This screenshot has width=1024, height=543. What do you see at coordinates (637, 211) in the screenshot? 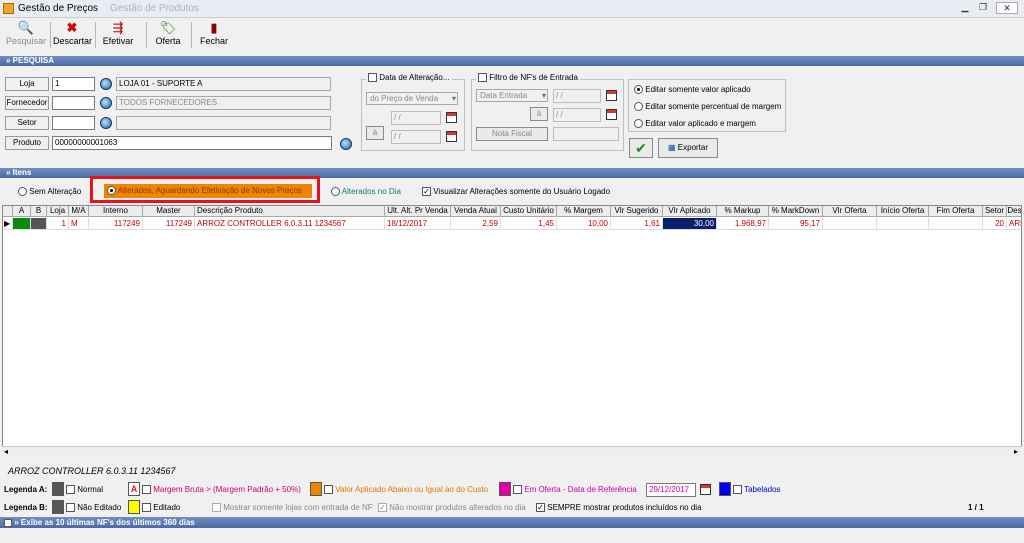
I see `col-header-vlr-sugerido: Vlr Sugerido` at bounding box center [637, 211].